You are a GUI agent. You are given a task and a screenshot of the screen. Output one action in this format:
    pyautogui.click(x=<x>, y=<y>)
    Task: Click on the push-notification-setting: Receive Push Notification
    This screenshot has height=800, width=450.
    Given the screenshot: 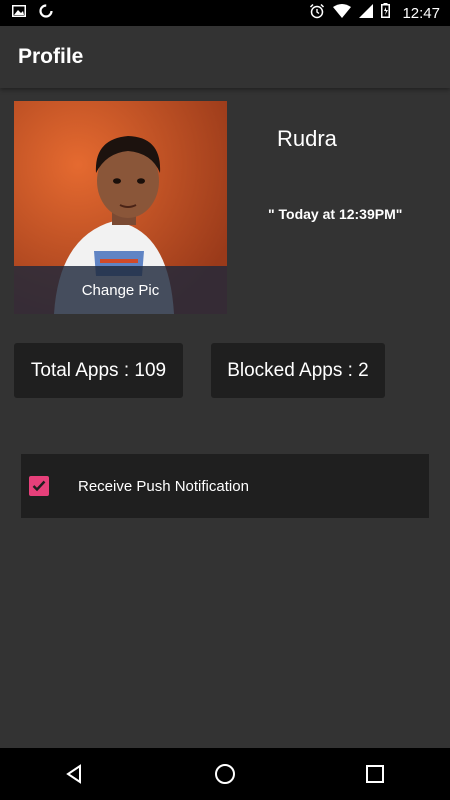 What is the action you would take?
    pyautogui.click(x=225, y=486)
    